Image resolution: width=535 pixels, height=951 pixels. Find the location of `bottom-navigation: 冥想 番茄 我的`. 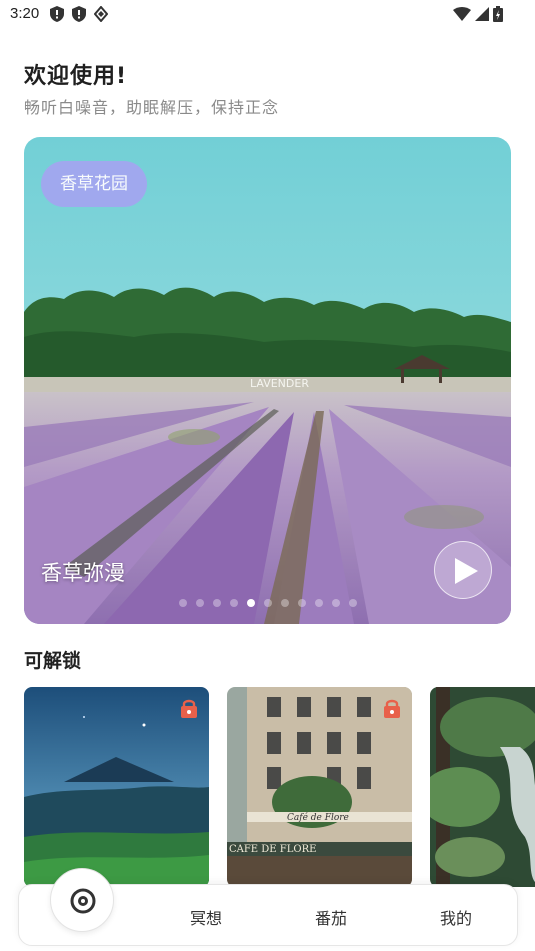

bottom-navigation: 冥想 番茄 我的 is located at coordinates (268, 907).